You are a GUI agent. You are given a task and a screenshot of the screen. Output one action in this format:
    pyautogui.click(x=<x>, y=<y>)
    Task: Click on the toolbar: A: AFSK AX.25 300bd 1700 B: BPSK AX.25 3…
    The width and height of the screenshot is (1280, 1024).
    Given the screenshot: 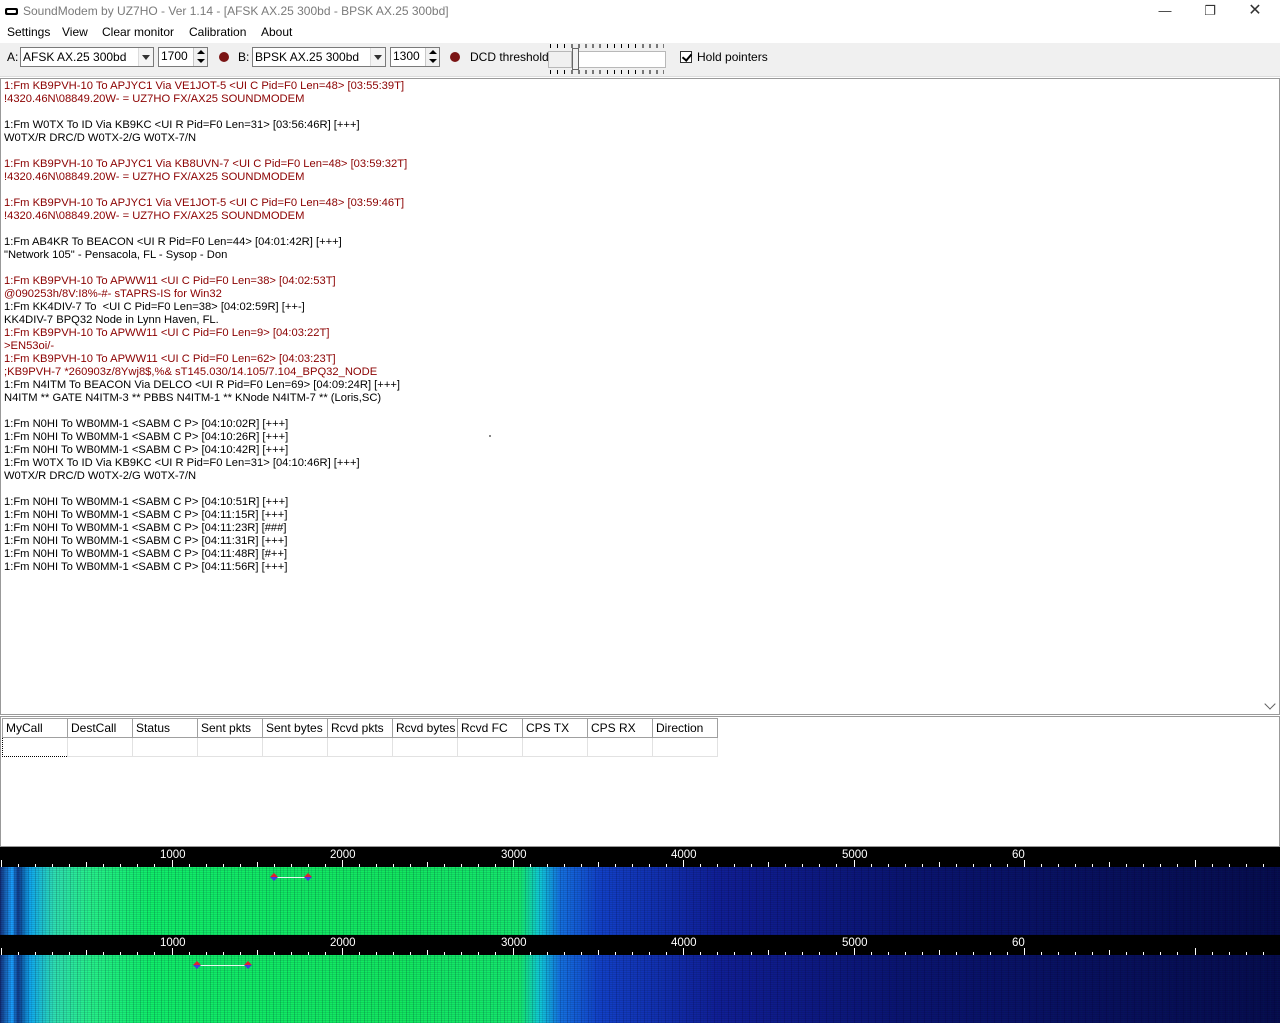 What is the action you would take?
    pyautogui.click(x=640, y=60)
    